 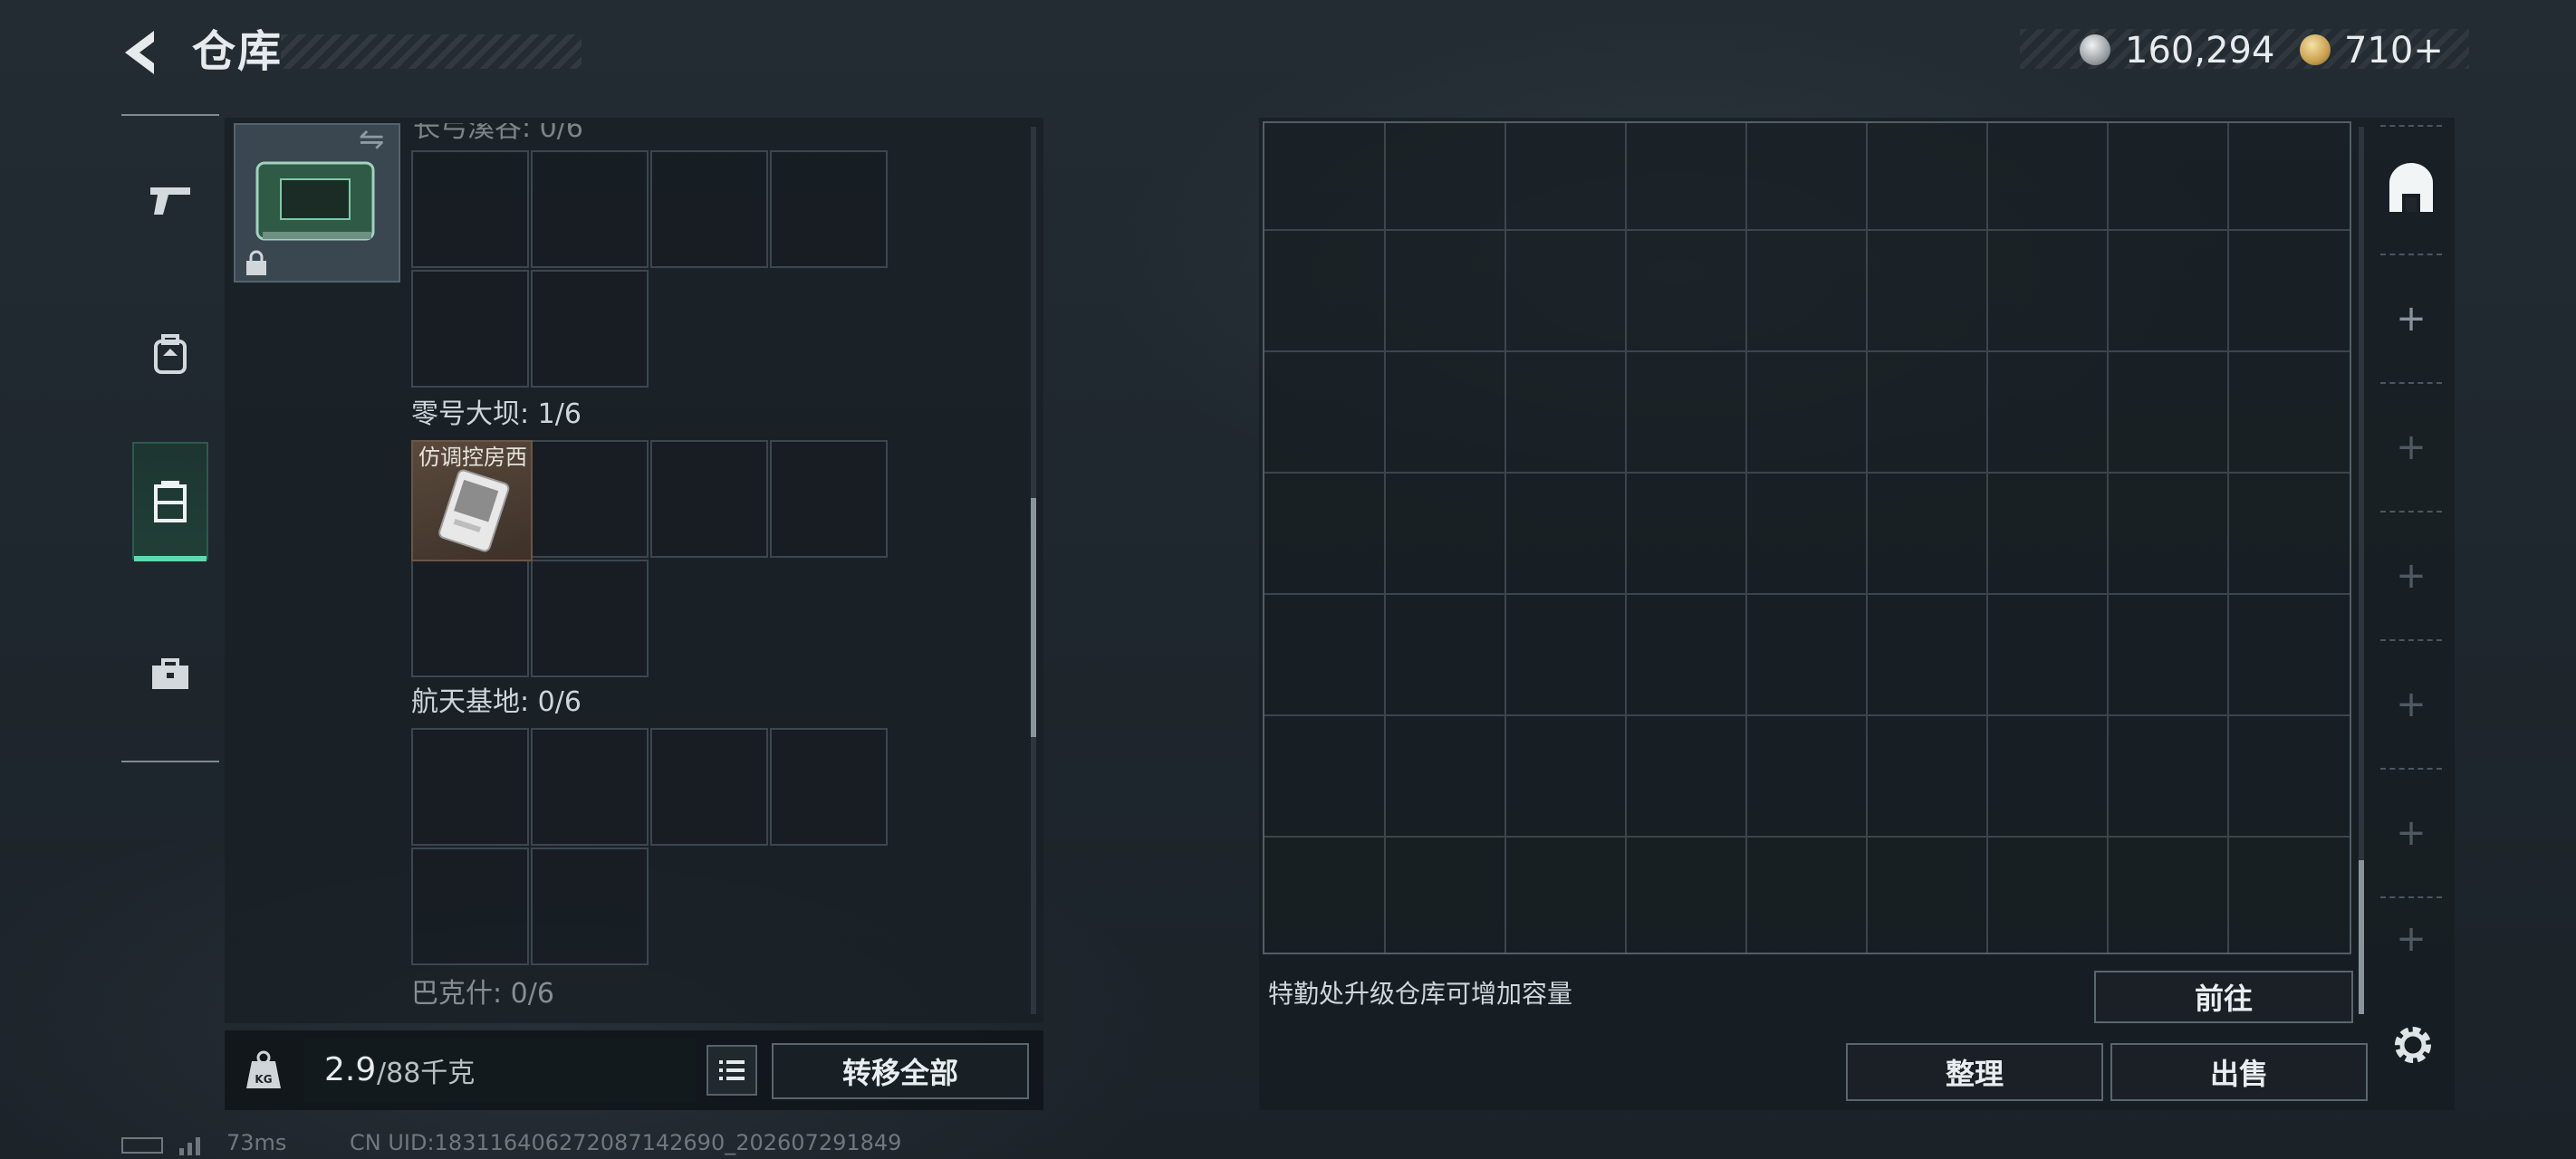 I want to click on list-view-button, so click(x=731, y=1070).